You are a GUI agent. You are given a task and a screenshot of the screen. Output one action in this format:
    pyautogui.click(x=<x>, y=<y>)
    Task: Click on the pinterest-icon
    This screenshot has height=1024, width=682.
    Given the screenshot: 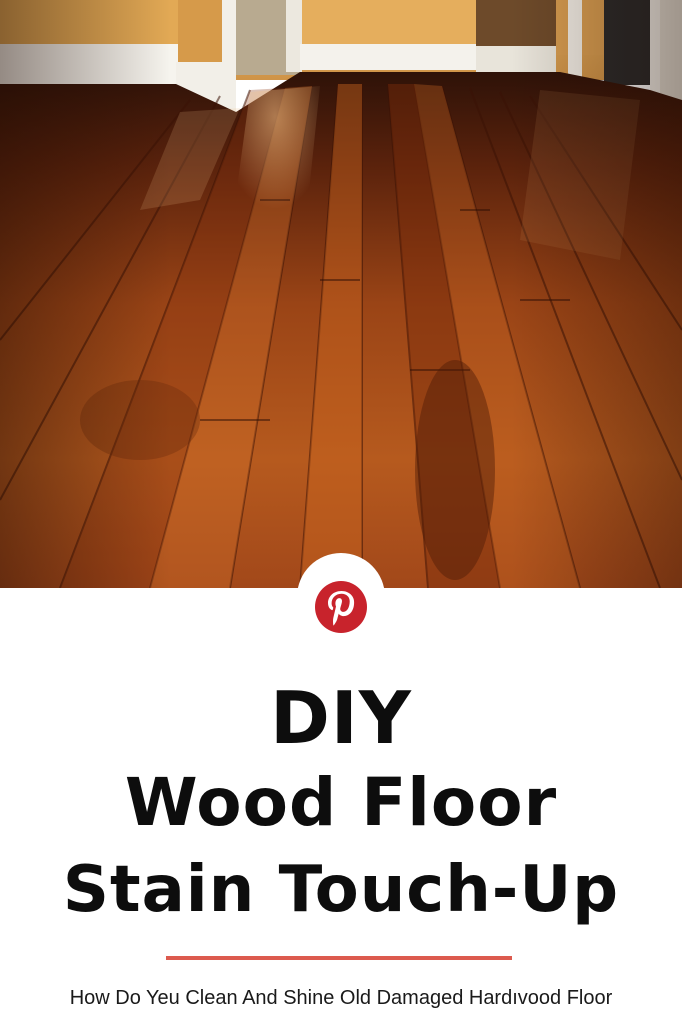 What is the action you would take?
    pyautogui.click(x=341, y=607)
    